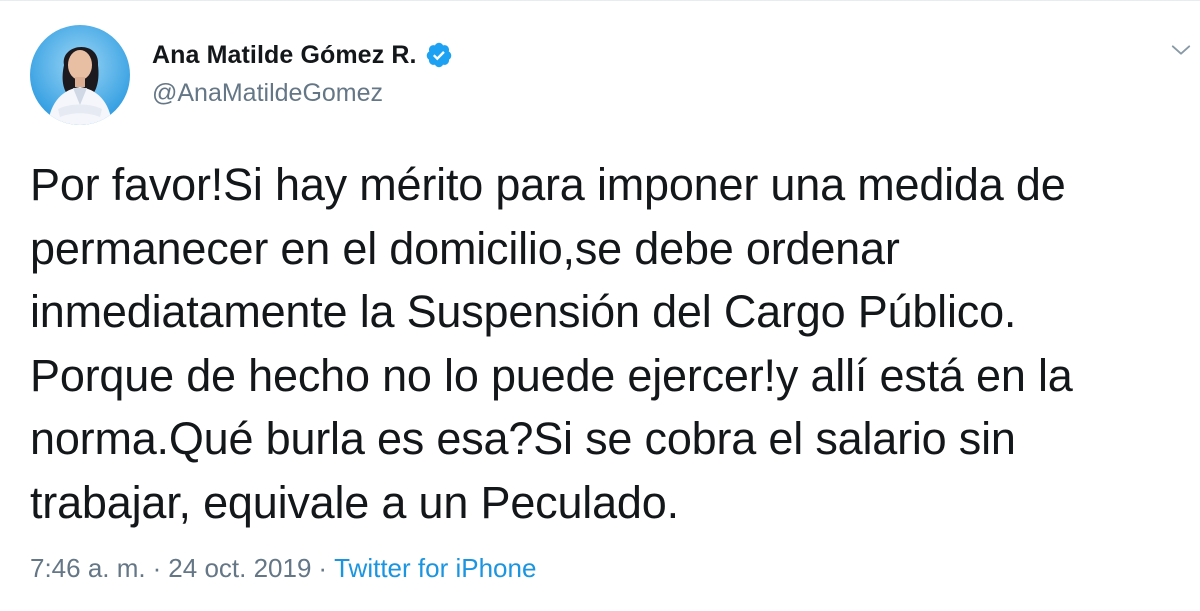 The width and height of the screenshot is (1200, 611). Describe the element at coordinates (80, 85) in the screenshot. I see `person-avatar-icon` at that location.